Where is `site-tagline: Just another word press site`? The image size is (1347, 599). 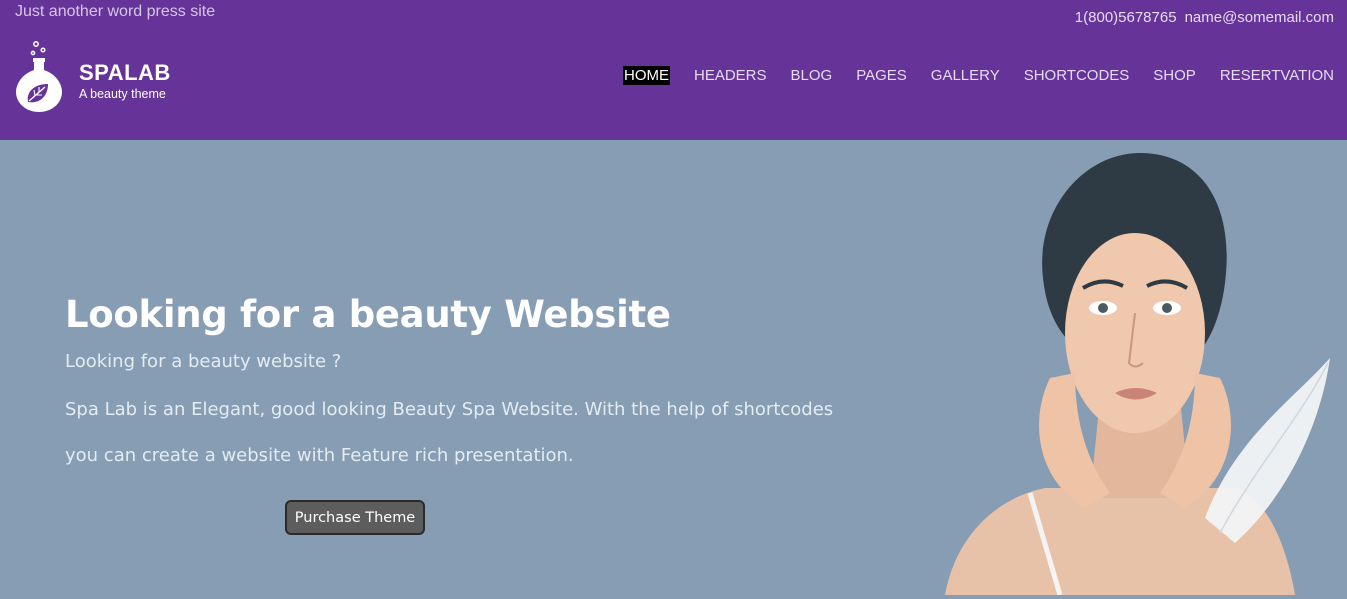
site-tagline: Just another word press site is located at coordinates (115, 11).